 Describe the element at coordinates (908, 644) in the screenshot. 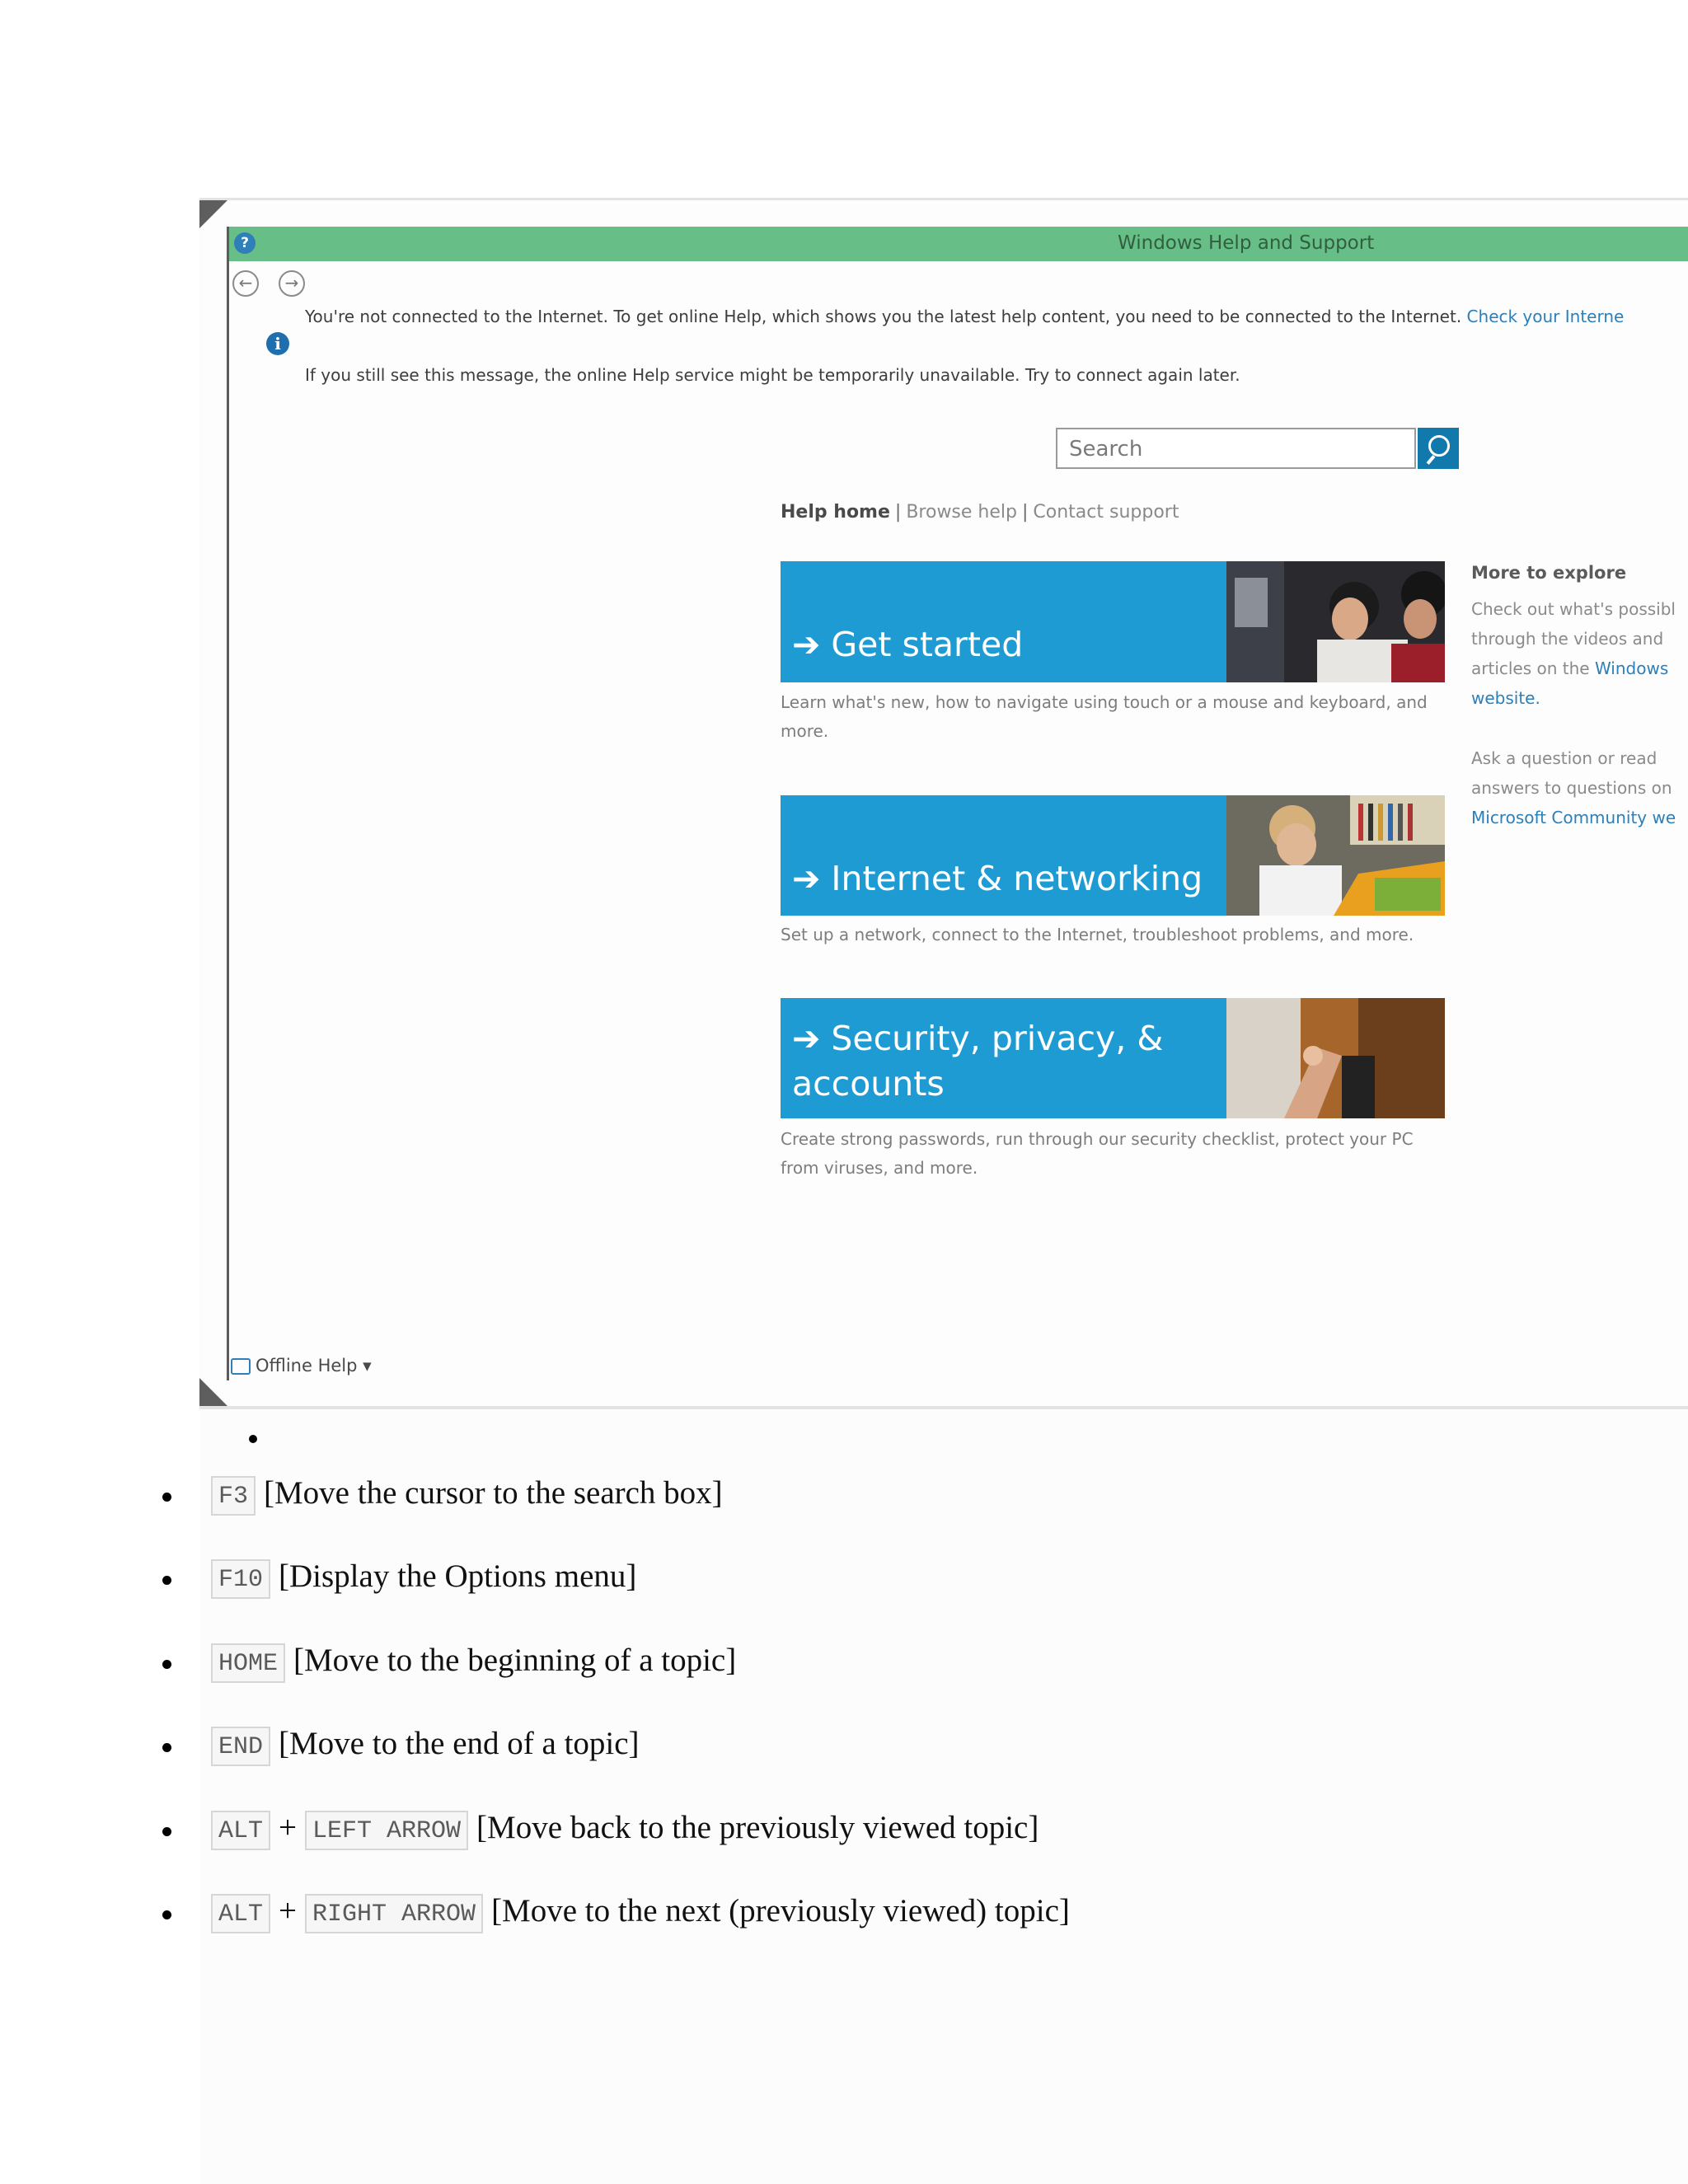

I see `tile-label: ➔ Get started` at that location.